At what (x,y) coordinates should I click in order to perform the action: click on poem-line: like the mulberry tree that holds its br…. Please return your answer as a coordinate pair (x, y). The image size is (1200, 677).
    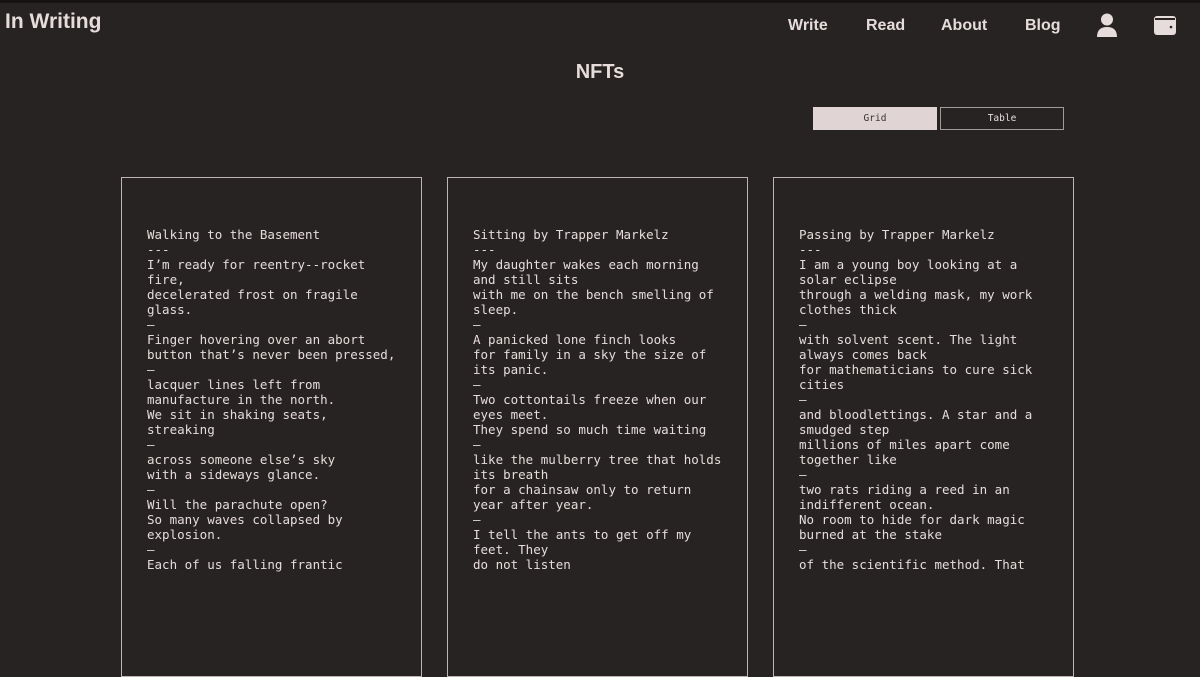
    Looking at the image, I should click on (601, 467).